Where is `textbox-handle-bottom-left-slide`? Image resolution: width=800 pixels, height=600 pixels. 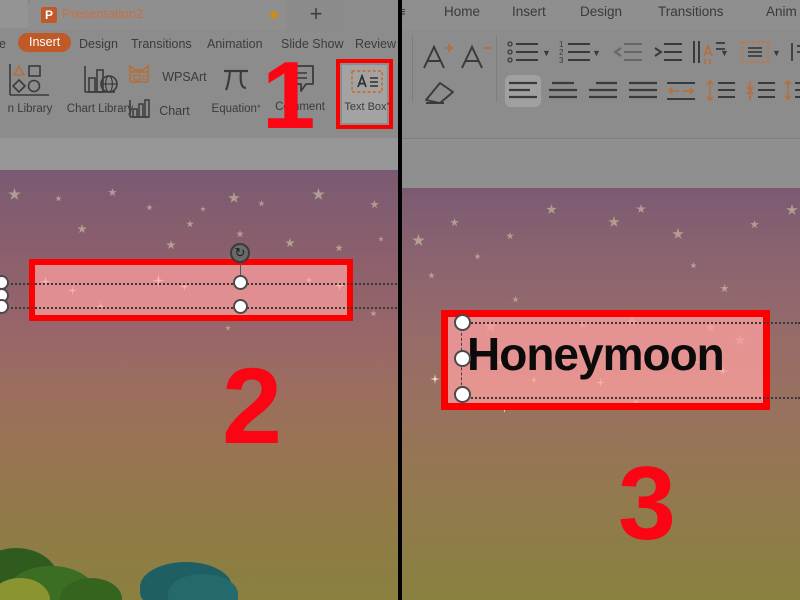
textbox-handle-bottom-left-slide is located at coordinates (240, 306).